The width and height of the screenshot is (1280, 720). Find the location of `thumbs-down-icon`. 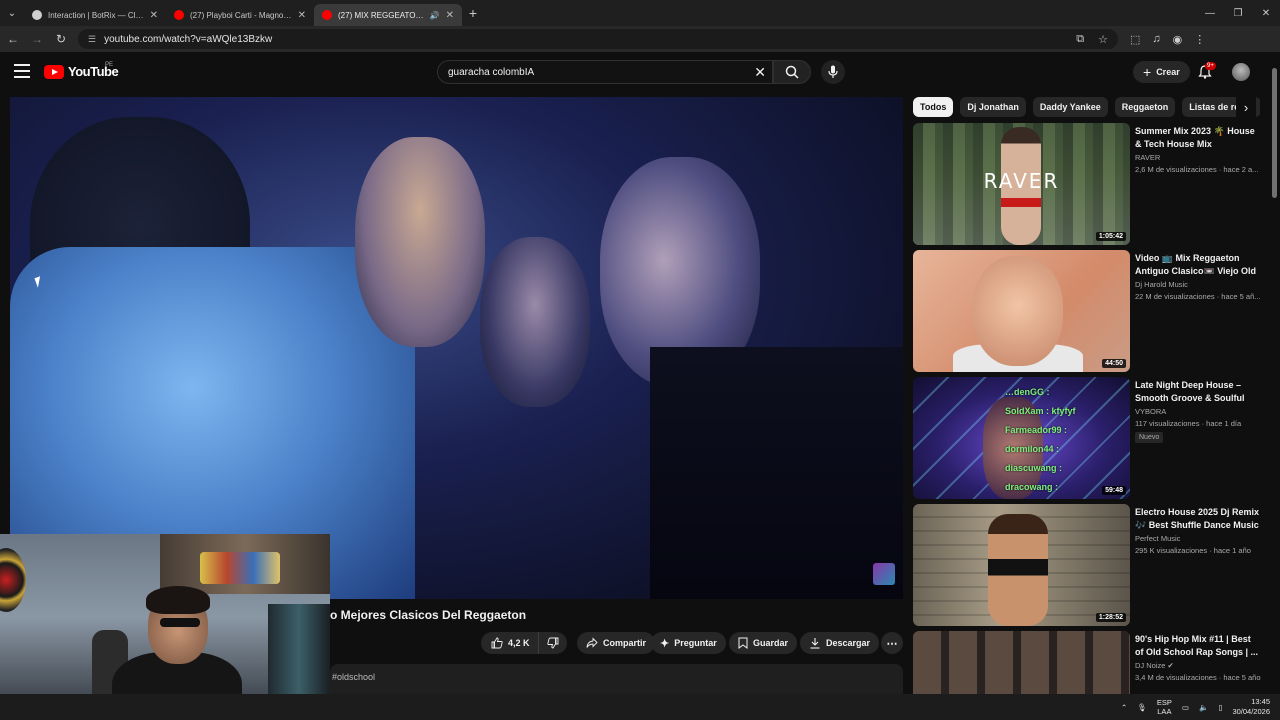

thumbs-down-icon is located at coordinates (552, 643).